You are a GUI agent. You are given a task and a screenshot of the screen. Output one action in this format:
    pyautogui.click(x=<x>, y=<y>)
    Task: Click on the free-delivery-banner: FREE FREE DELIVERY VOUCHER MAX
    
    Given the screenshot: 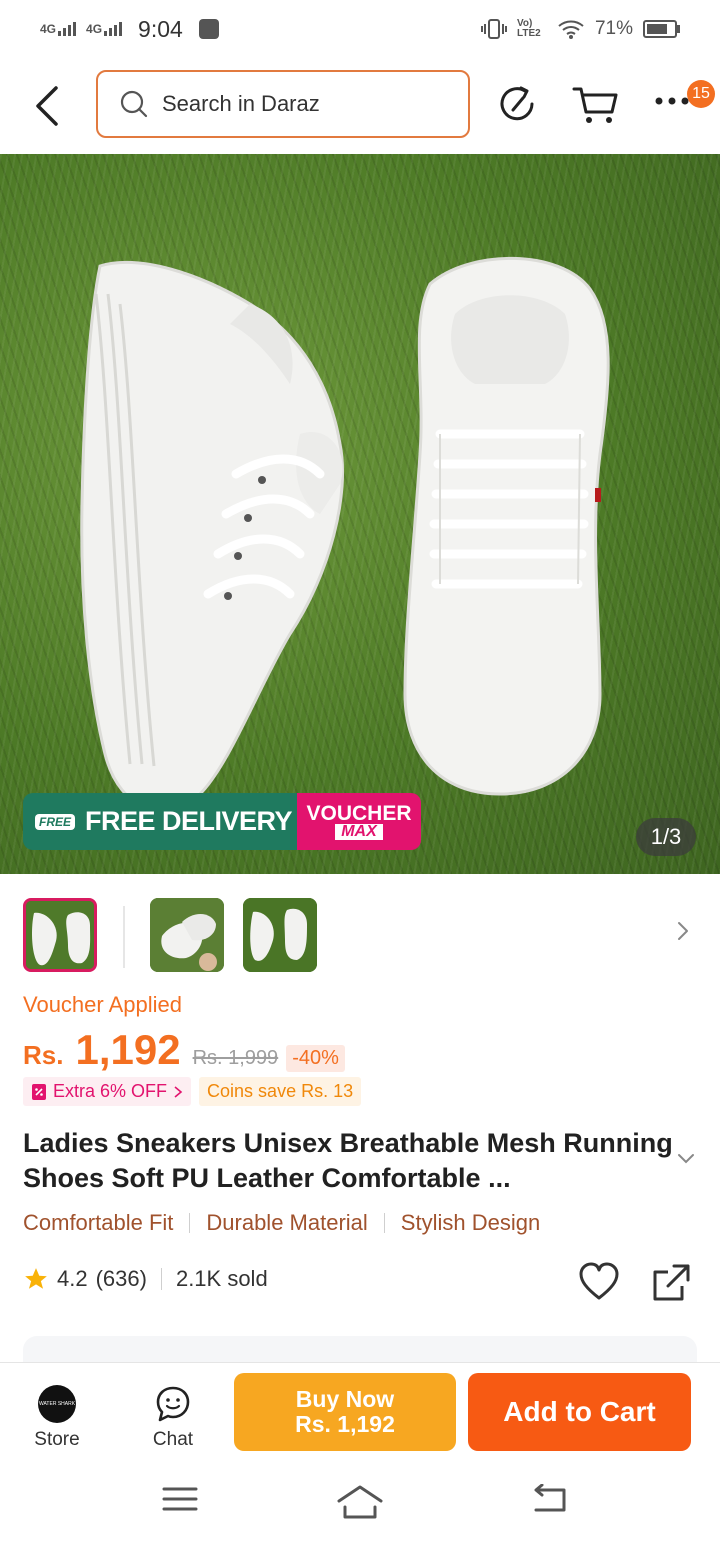 What is the action you would take?
    pyautogui.click(x=222, y=821)
    